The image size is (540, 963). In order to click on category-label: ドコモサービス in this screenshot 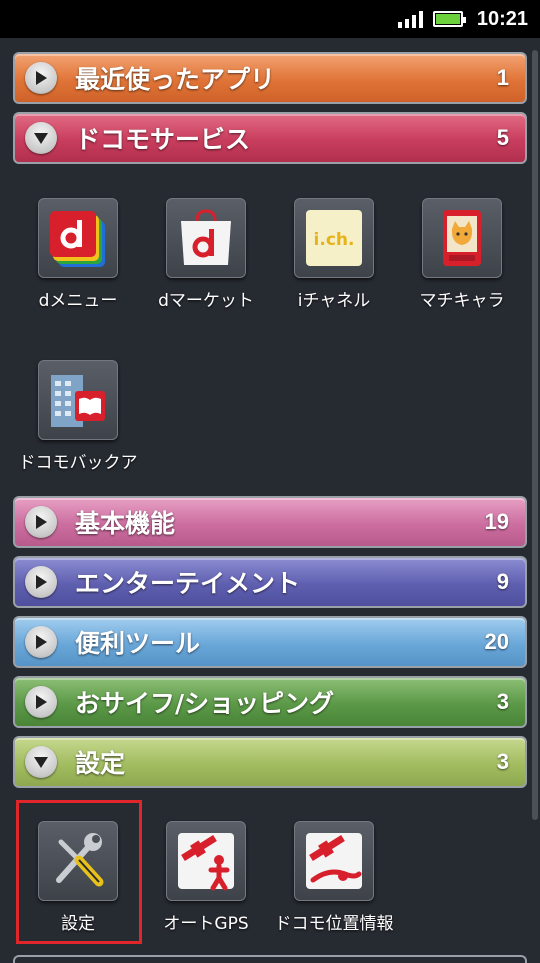, I will do `click(163, 139)`.